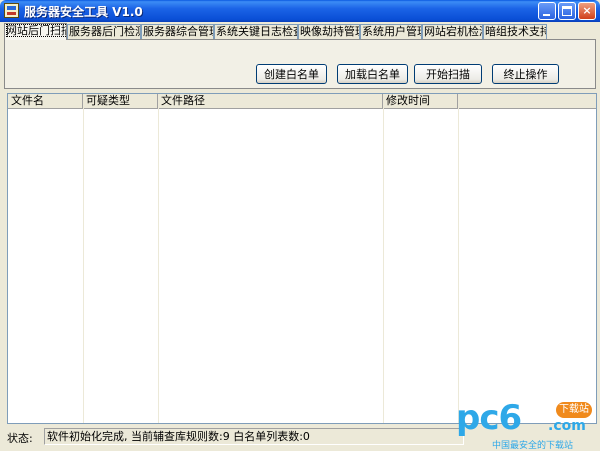  I want to click on tab-server-management: 服务器综合管理, so click(177, 31).